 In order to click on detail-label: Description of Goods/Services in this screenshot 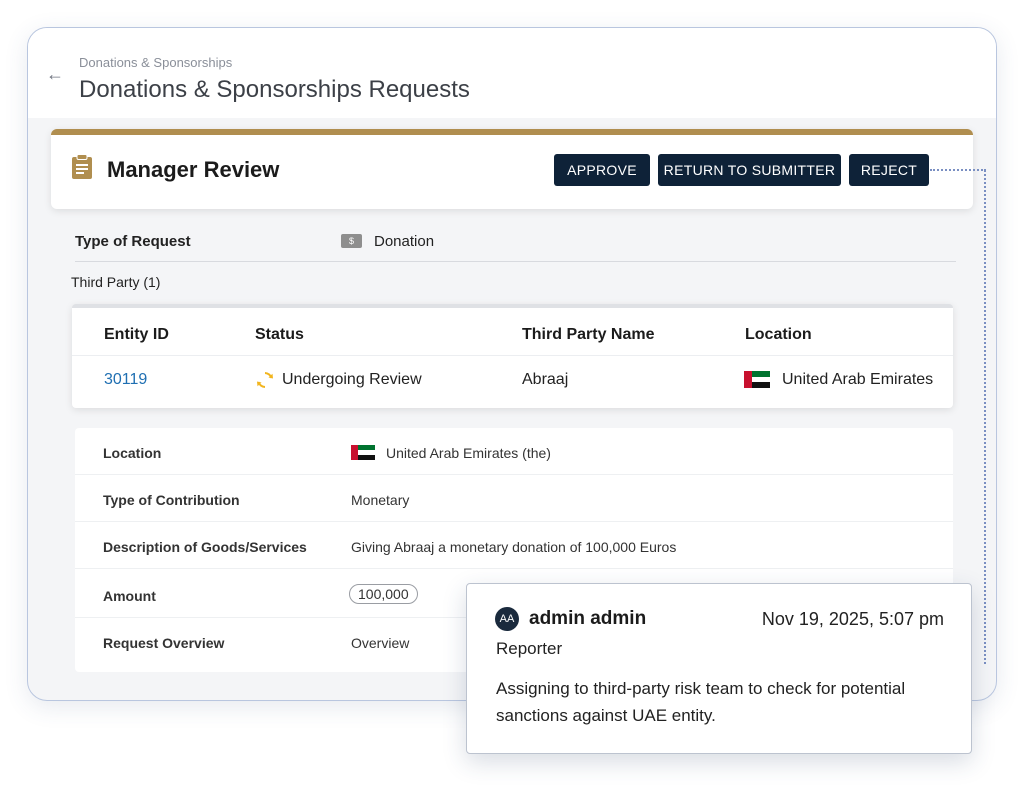, I will do `click(205, 547)`.